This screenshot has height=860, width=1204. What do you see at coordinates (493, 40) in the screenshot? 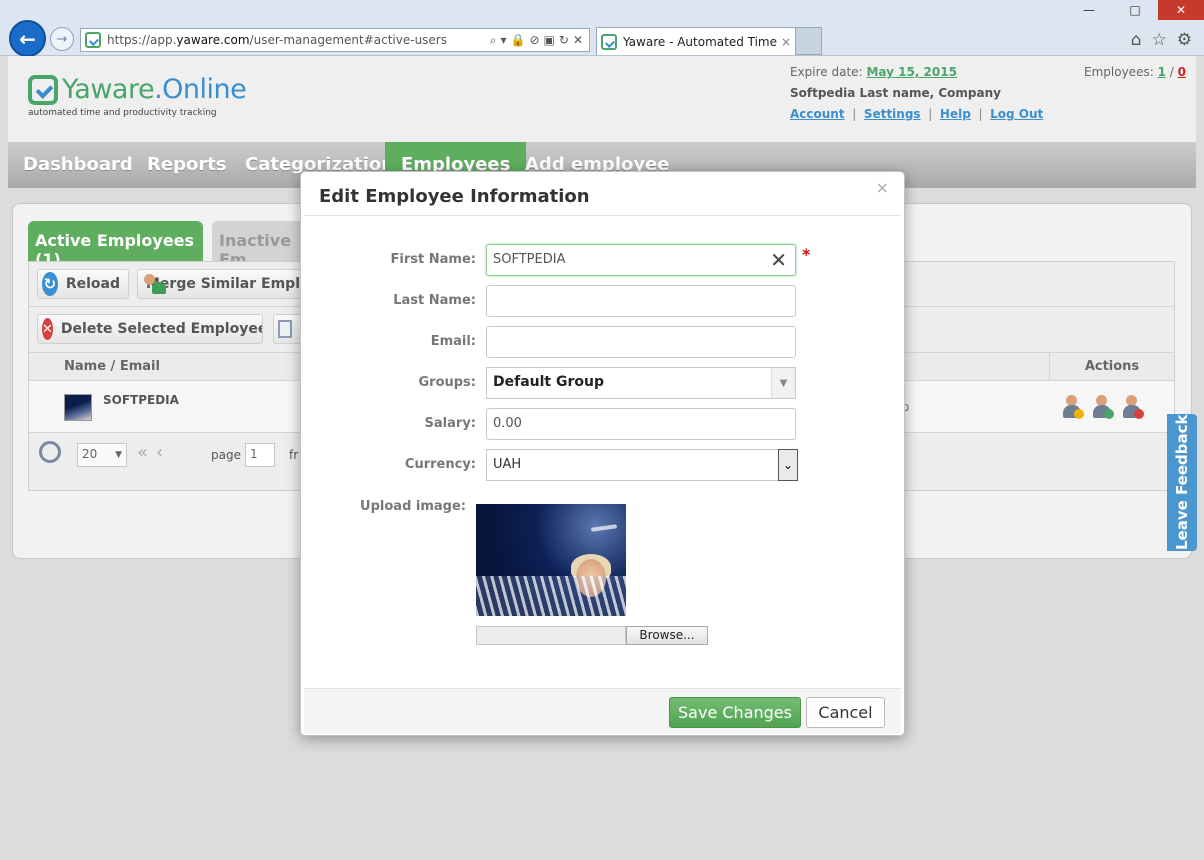
I see `search-icon: ⌕` at bounding box center [493, 40].